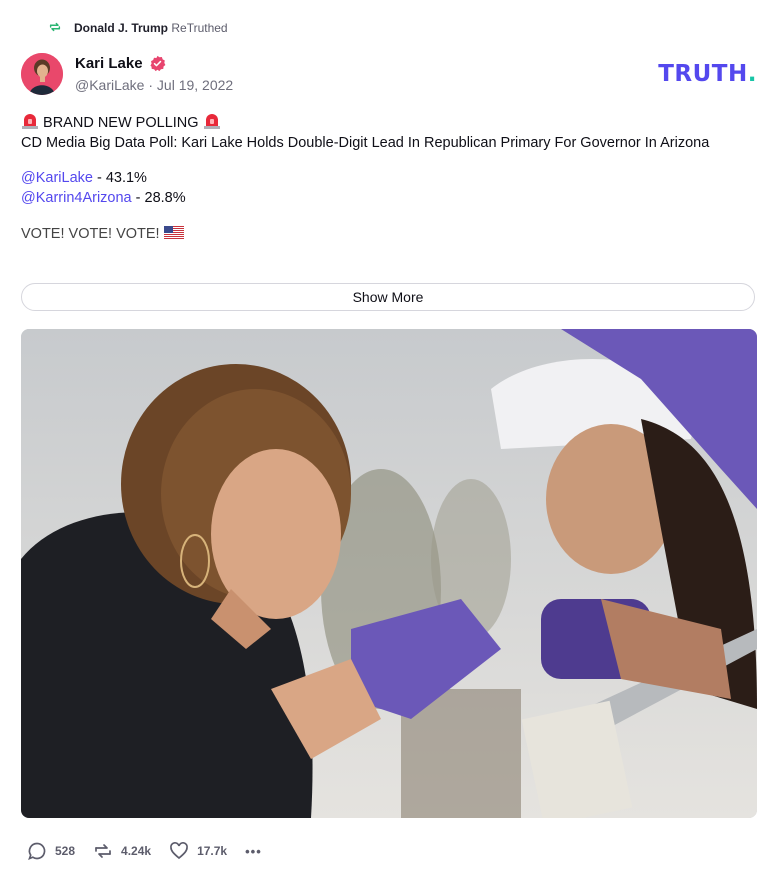 Image resolution: width=778 pixels, height=881 pixels. I want to click on show-more-label: Show More, so click(388, 297).